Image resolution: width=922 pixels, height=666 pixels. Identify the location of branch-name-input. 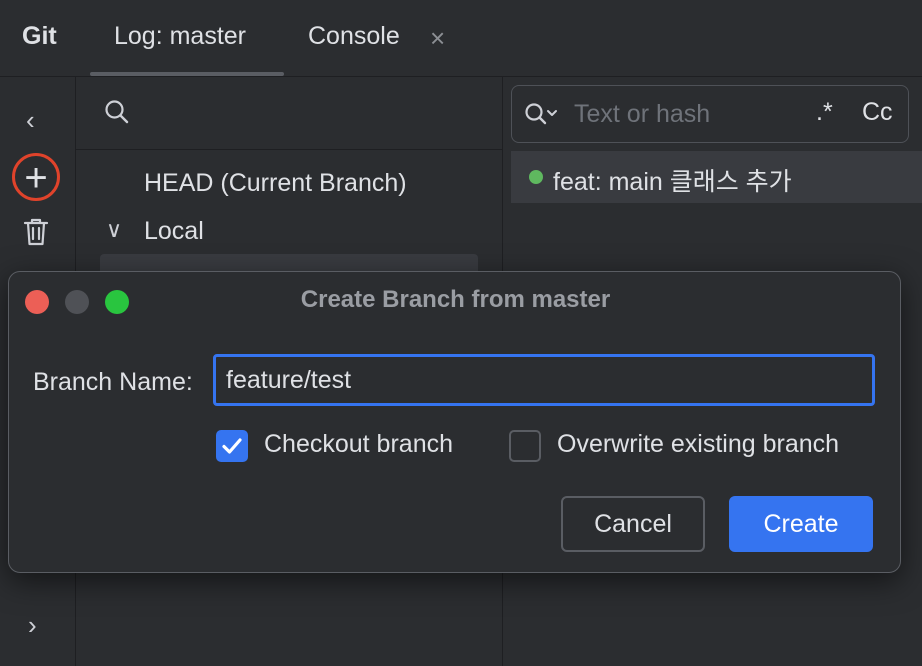
(544, 380).